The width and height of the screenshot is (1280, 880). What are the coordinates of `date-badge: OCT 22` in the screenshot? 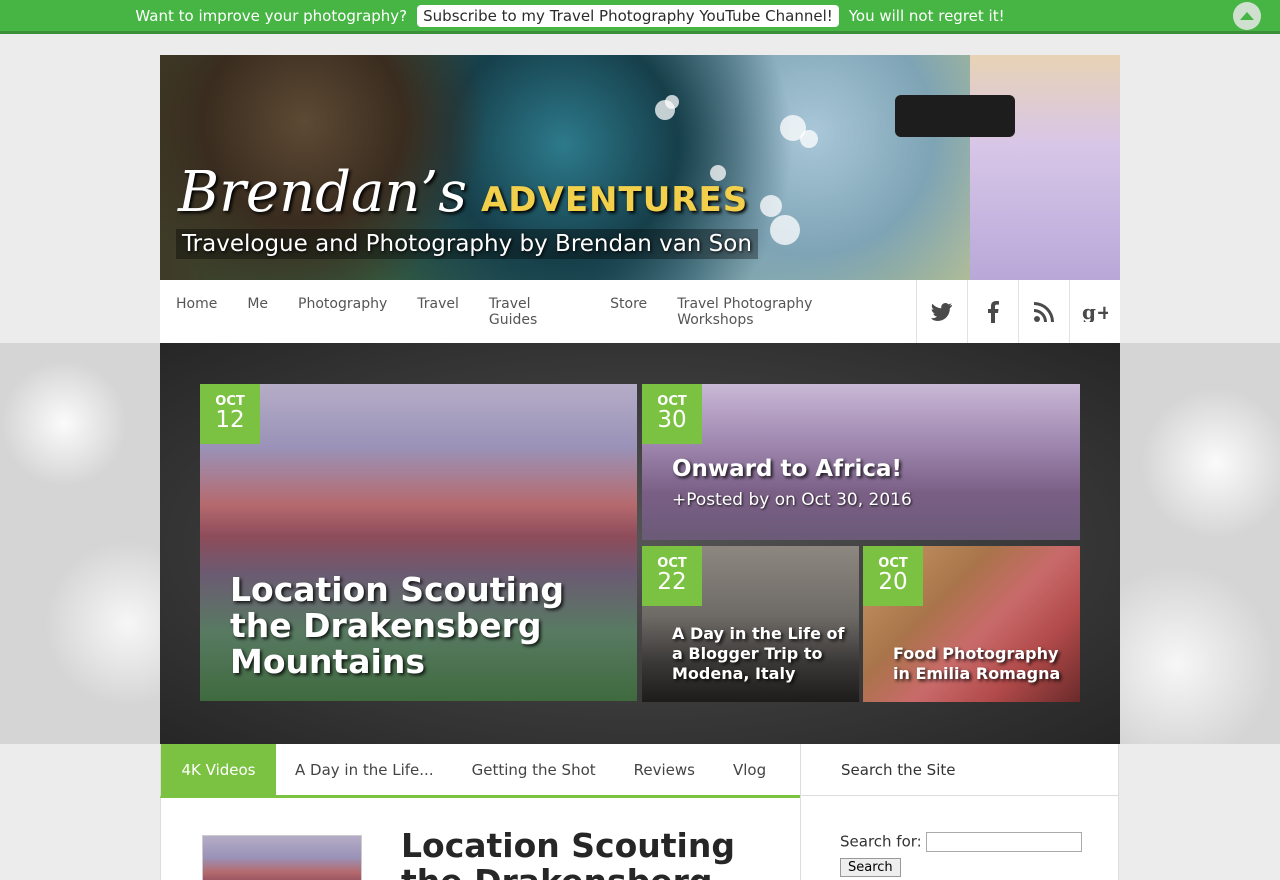 It's located at (672, 576).